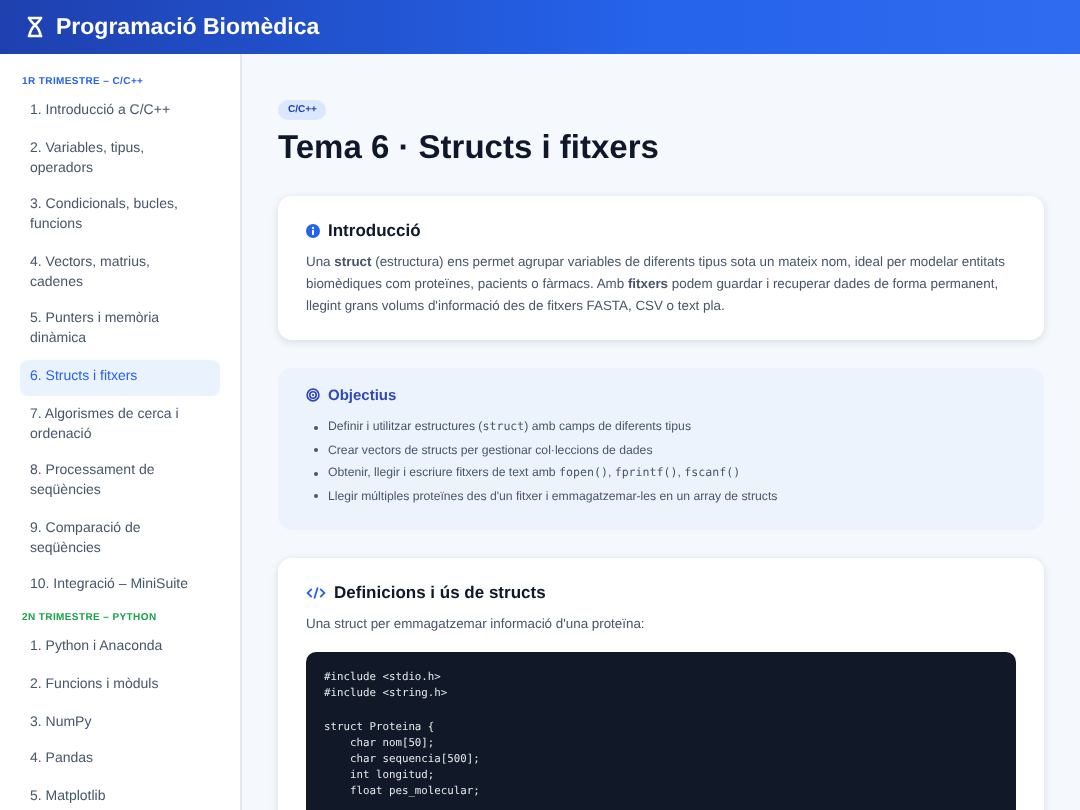 The height and width of the screenshot is (810, 1080). What do you see at coordinates (469, 149) in the screenshot?
I see `page-title: Tema 6 · Structs i fitxers` at bounding box center [469, 149].